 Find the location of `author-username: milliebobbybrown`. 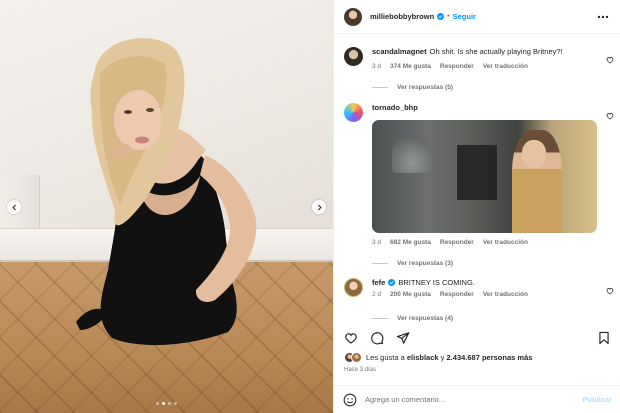

author-username: milliebobbybrown is located at coordinates (402, 16).